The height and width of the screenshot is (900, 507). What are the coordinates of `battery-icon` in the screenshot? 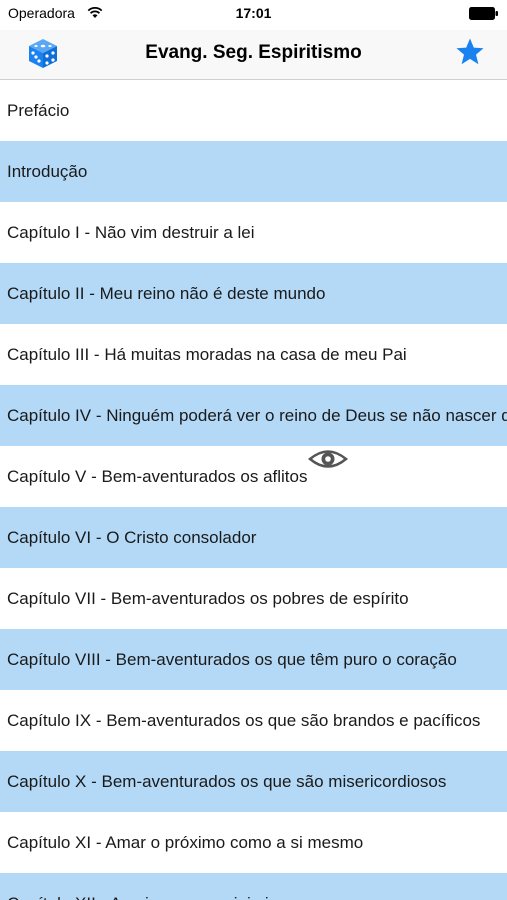 It's located at (483, 13).